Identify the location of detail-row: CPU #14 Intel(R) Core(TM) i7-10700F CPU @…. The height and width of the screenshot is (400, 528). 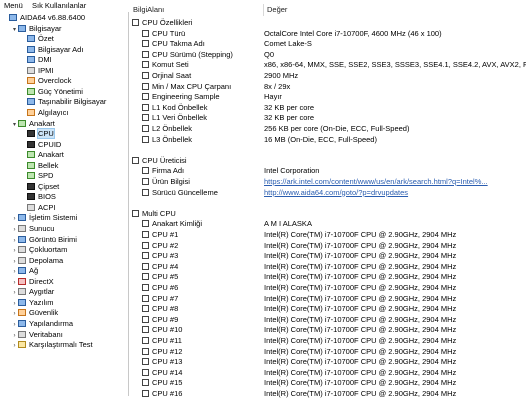
(329, 373).